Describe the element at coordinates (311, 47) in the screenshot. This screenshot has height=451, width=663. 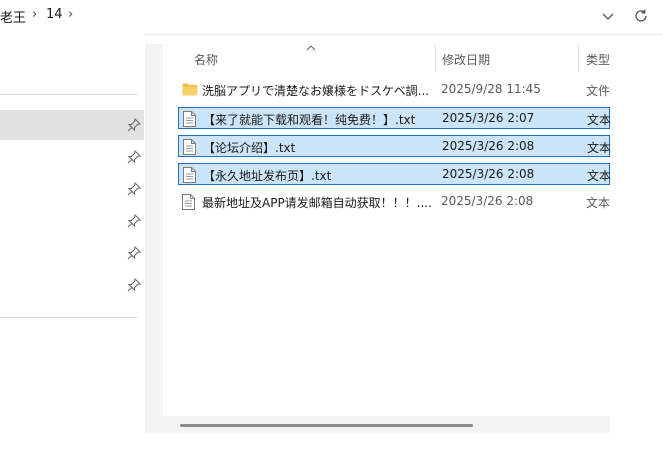
I see `sort-ascending-icon` at that location.